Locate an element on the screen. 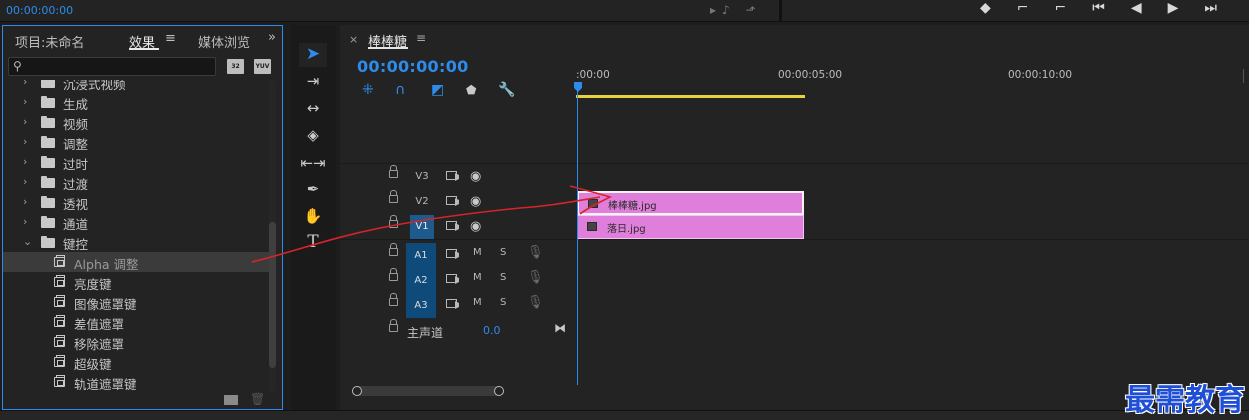 This screenshot has width=1249, height=420. effects-folder: › 视频 is located at coordinates (136, 122).